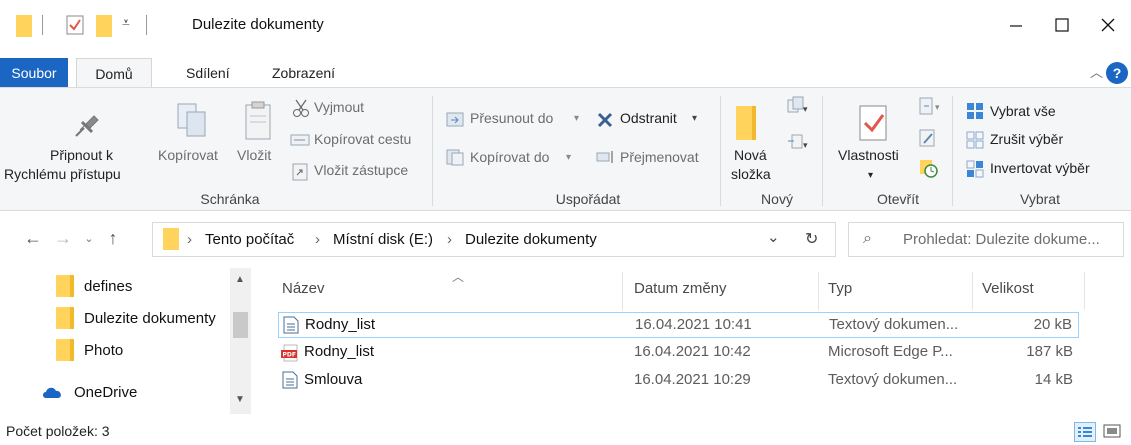  I want to click on copy-to-icon, so click(455, 157).